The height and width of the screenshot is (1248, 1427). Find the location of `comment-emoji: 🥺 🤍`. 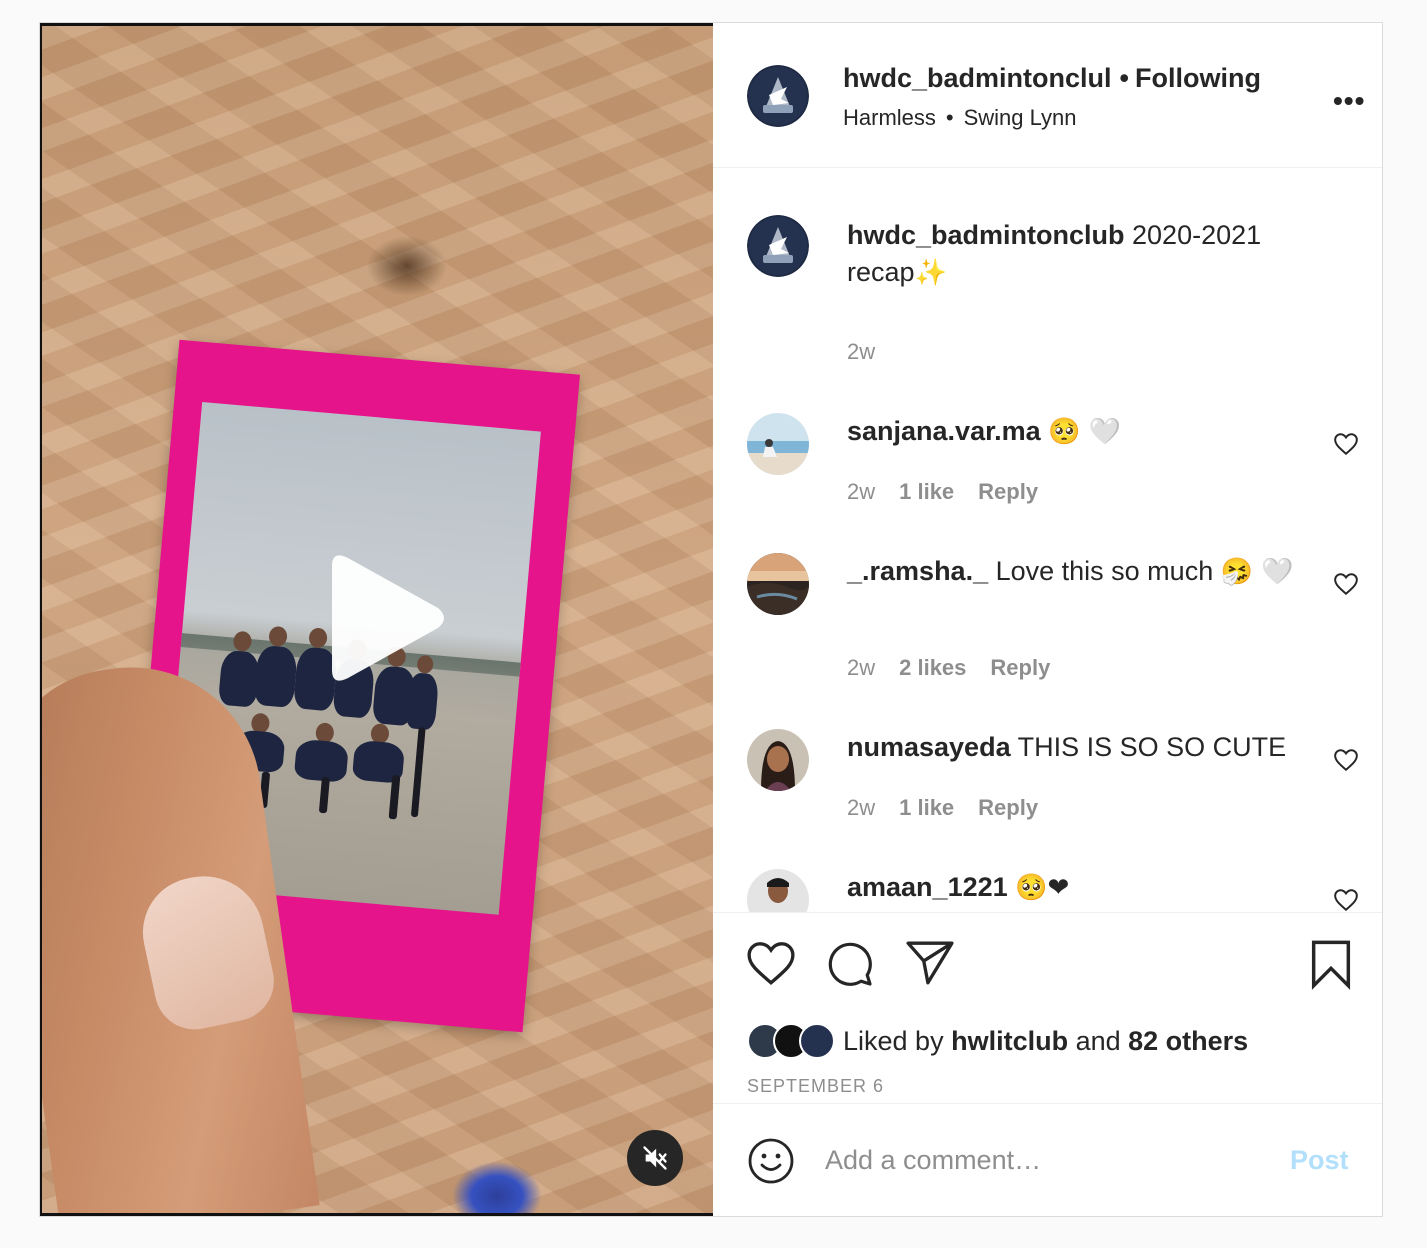

comment-emoji: 🥺 🤍 is located at coordinates (1085, 432).